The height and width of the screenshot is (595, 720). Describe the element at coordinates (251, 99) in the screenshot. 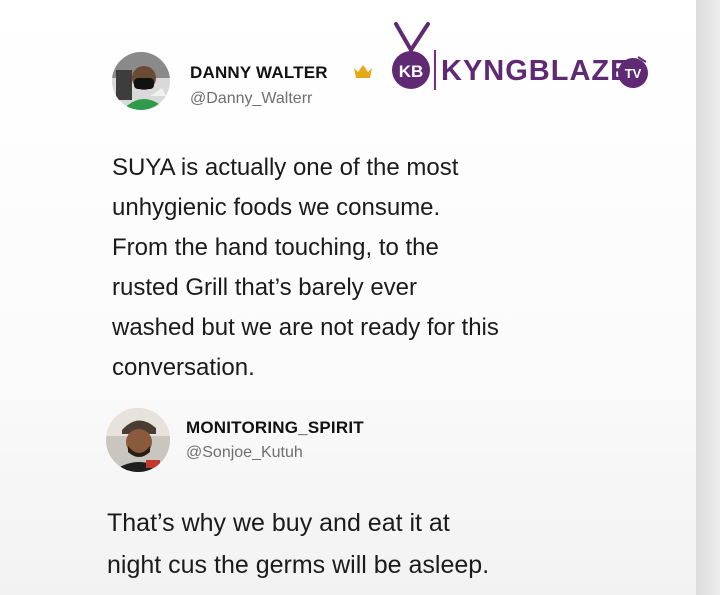

I see `author-handle: @Danny_Walterr` at that location.